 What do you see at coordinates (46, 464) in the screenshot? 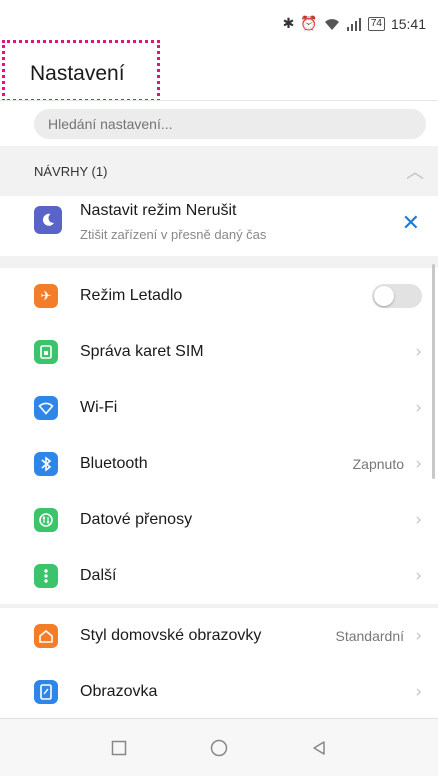
I see `bluetooth-icon` at bounding box center [46, 464].